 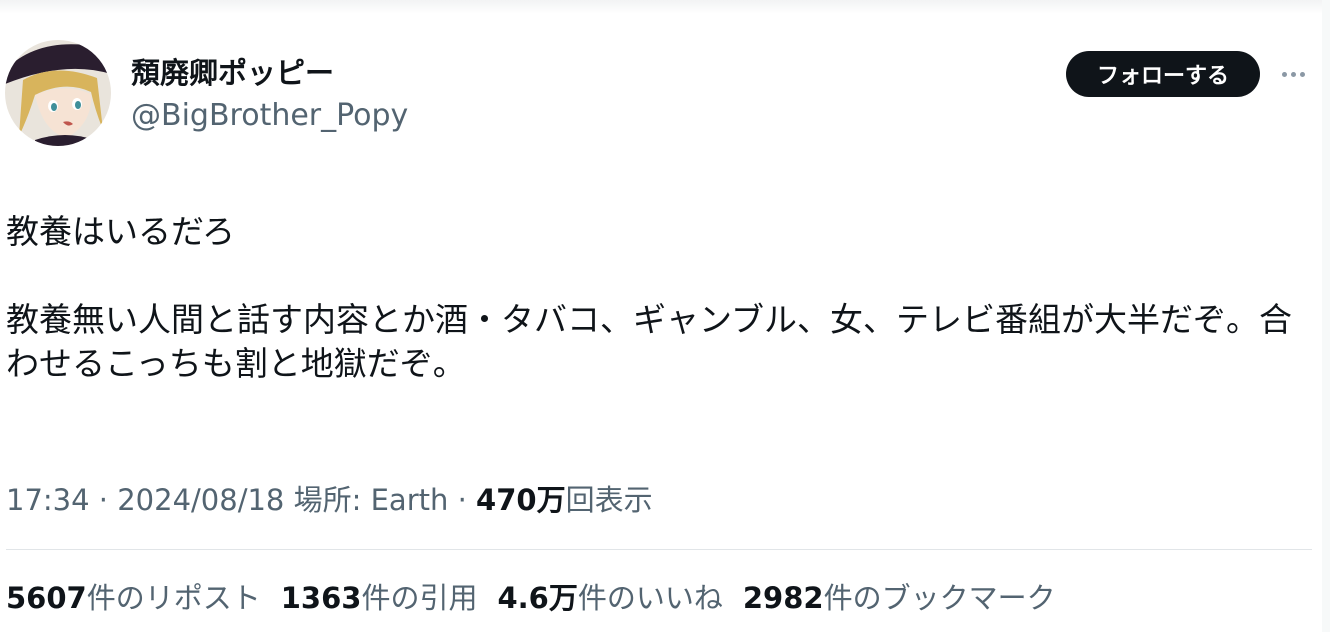 I want to click on likes-count: 4.6万, so click(x=537, y=598).